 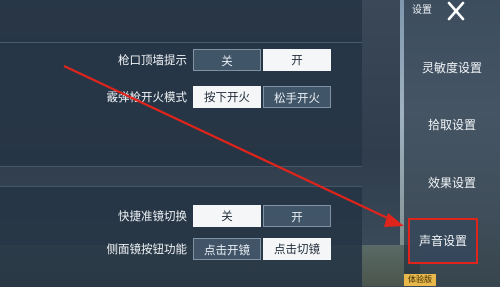 I want to click on sidebar-item-sound: 声音设置, so click(x=443, y=241).